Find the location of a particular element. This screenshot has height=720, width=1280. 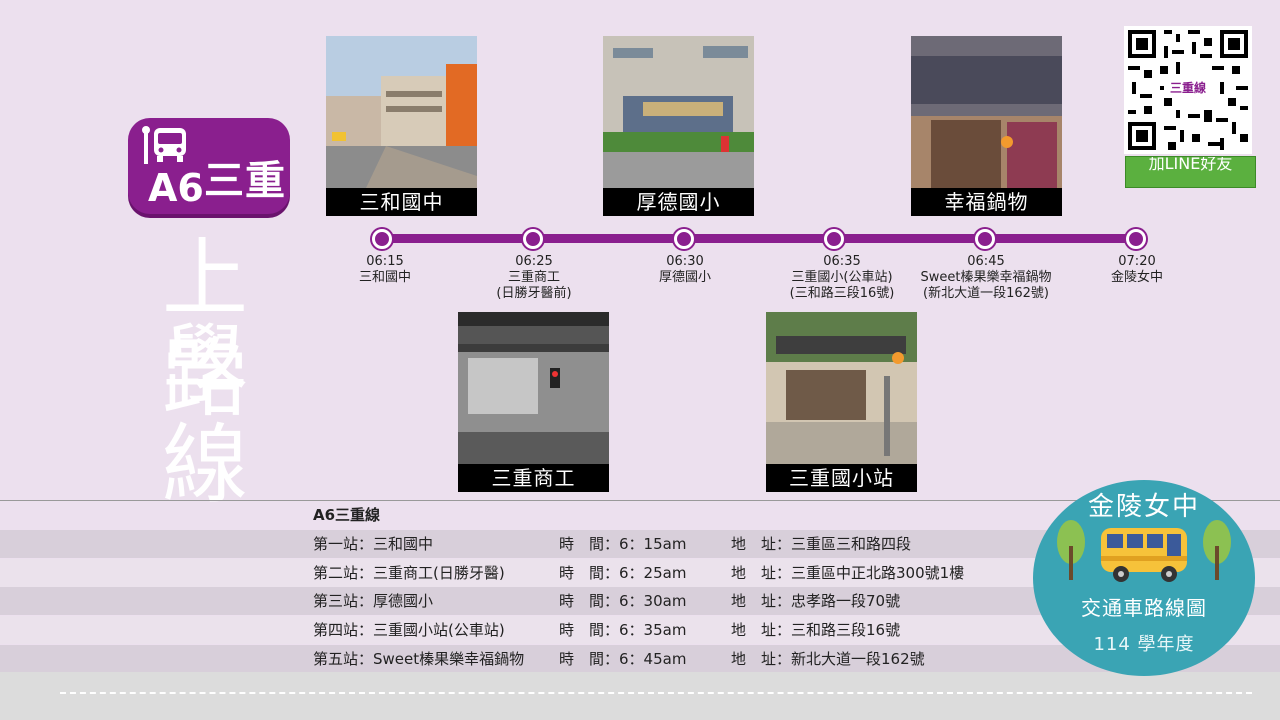

stop-name: 三和國中 is located at coordinates (384, 277).